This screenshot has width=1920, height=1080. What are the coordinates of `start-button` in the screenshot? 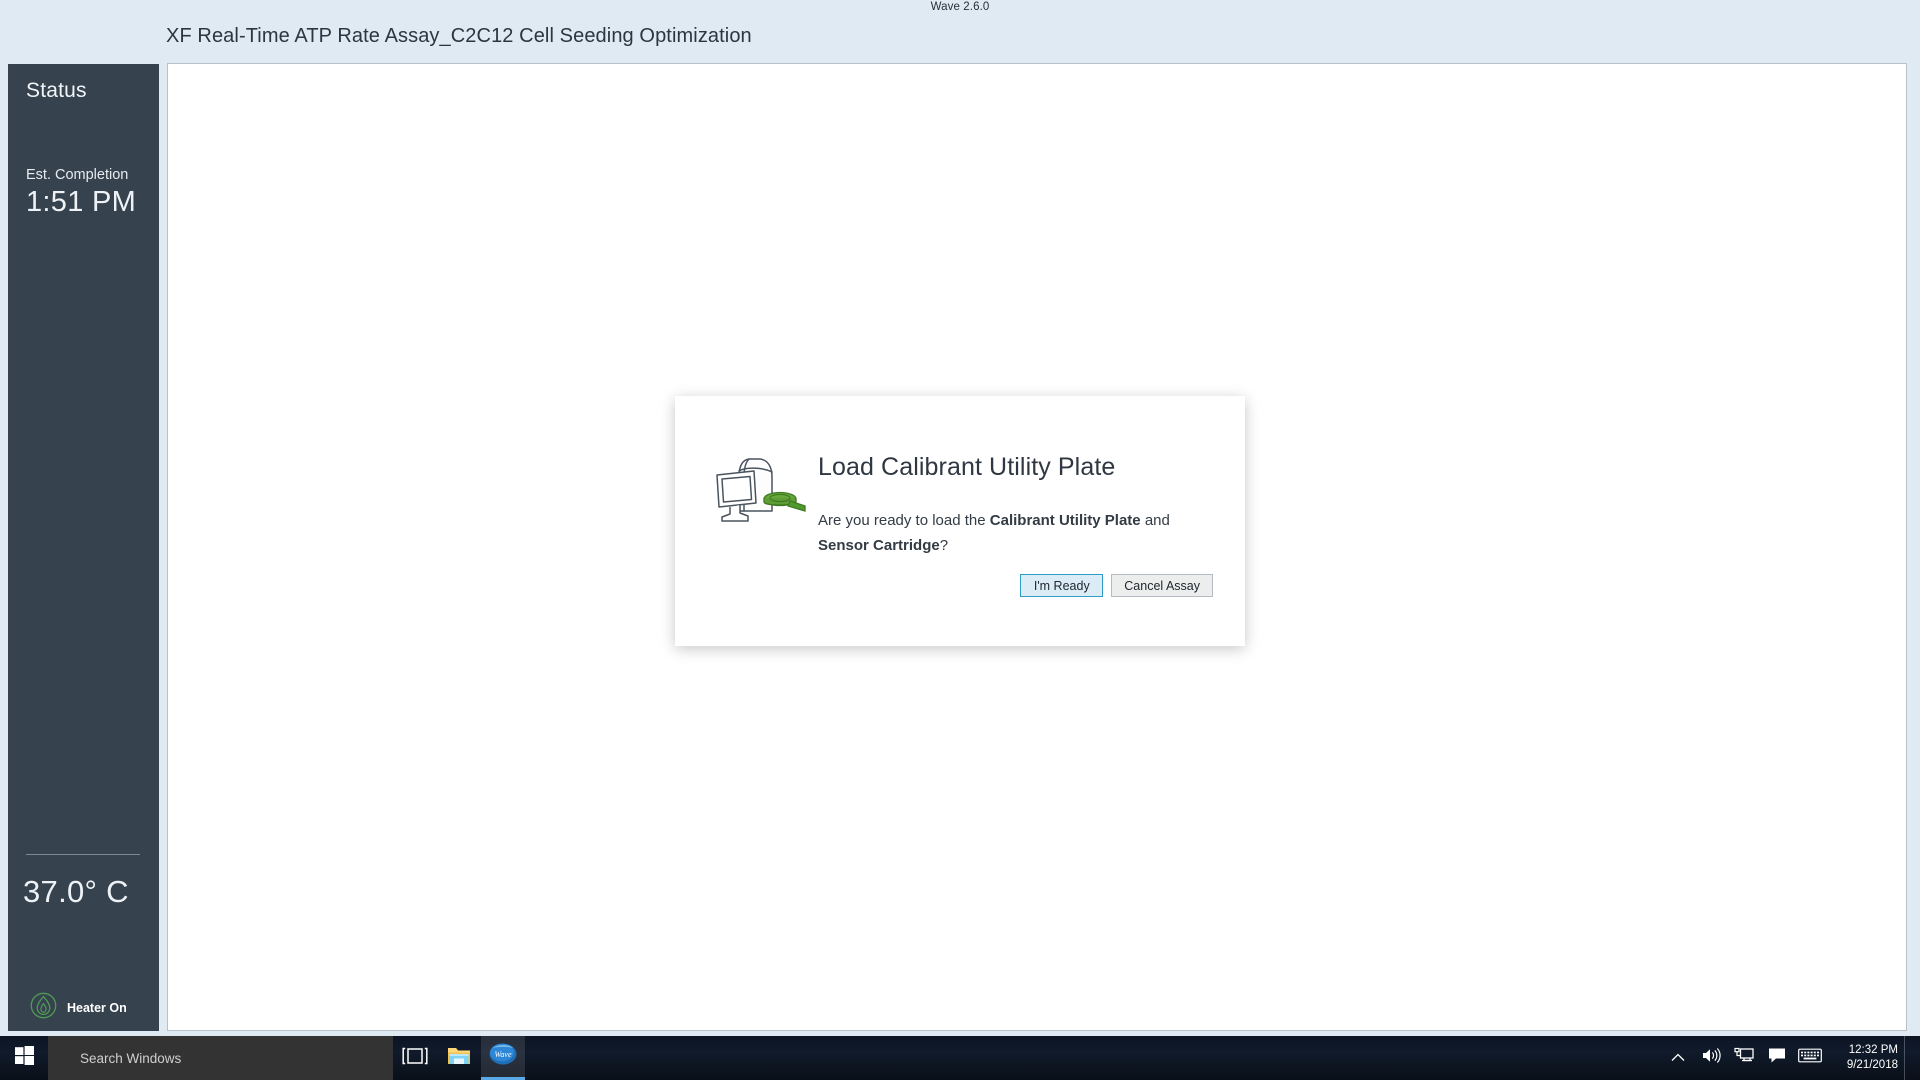 It's located at (24, 1058).